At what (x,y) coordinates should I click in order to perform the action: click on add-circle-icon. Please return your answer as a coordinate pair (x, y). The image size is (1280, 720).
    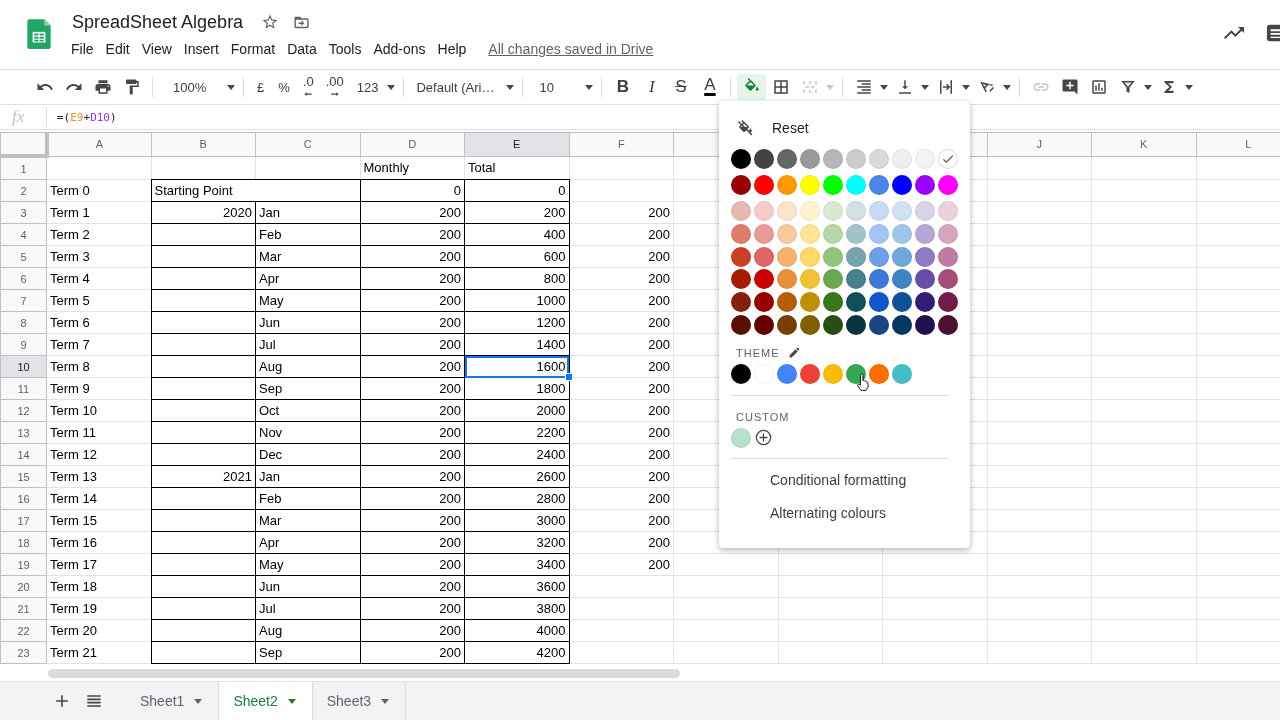
    Looking at the image, I should click on (763, 438).